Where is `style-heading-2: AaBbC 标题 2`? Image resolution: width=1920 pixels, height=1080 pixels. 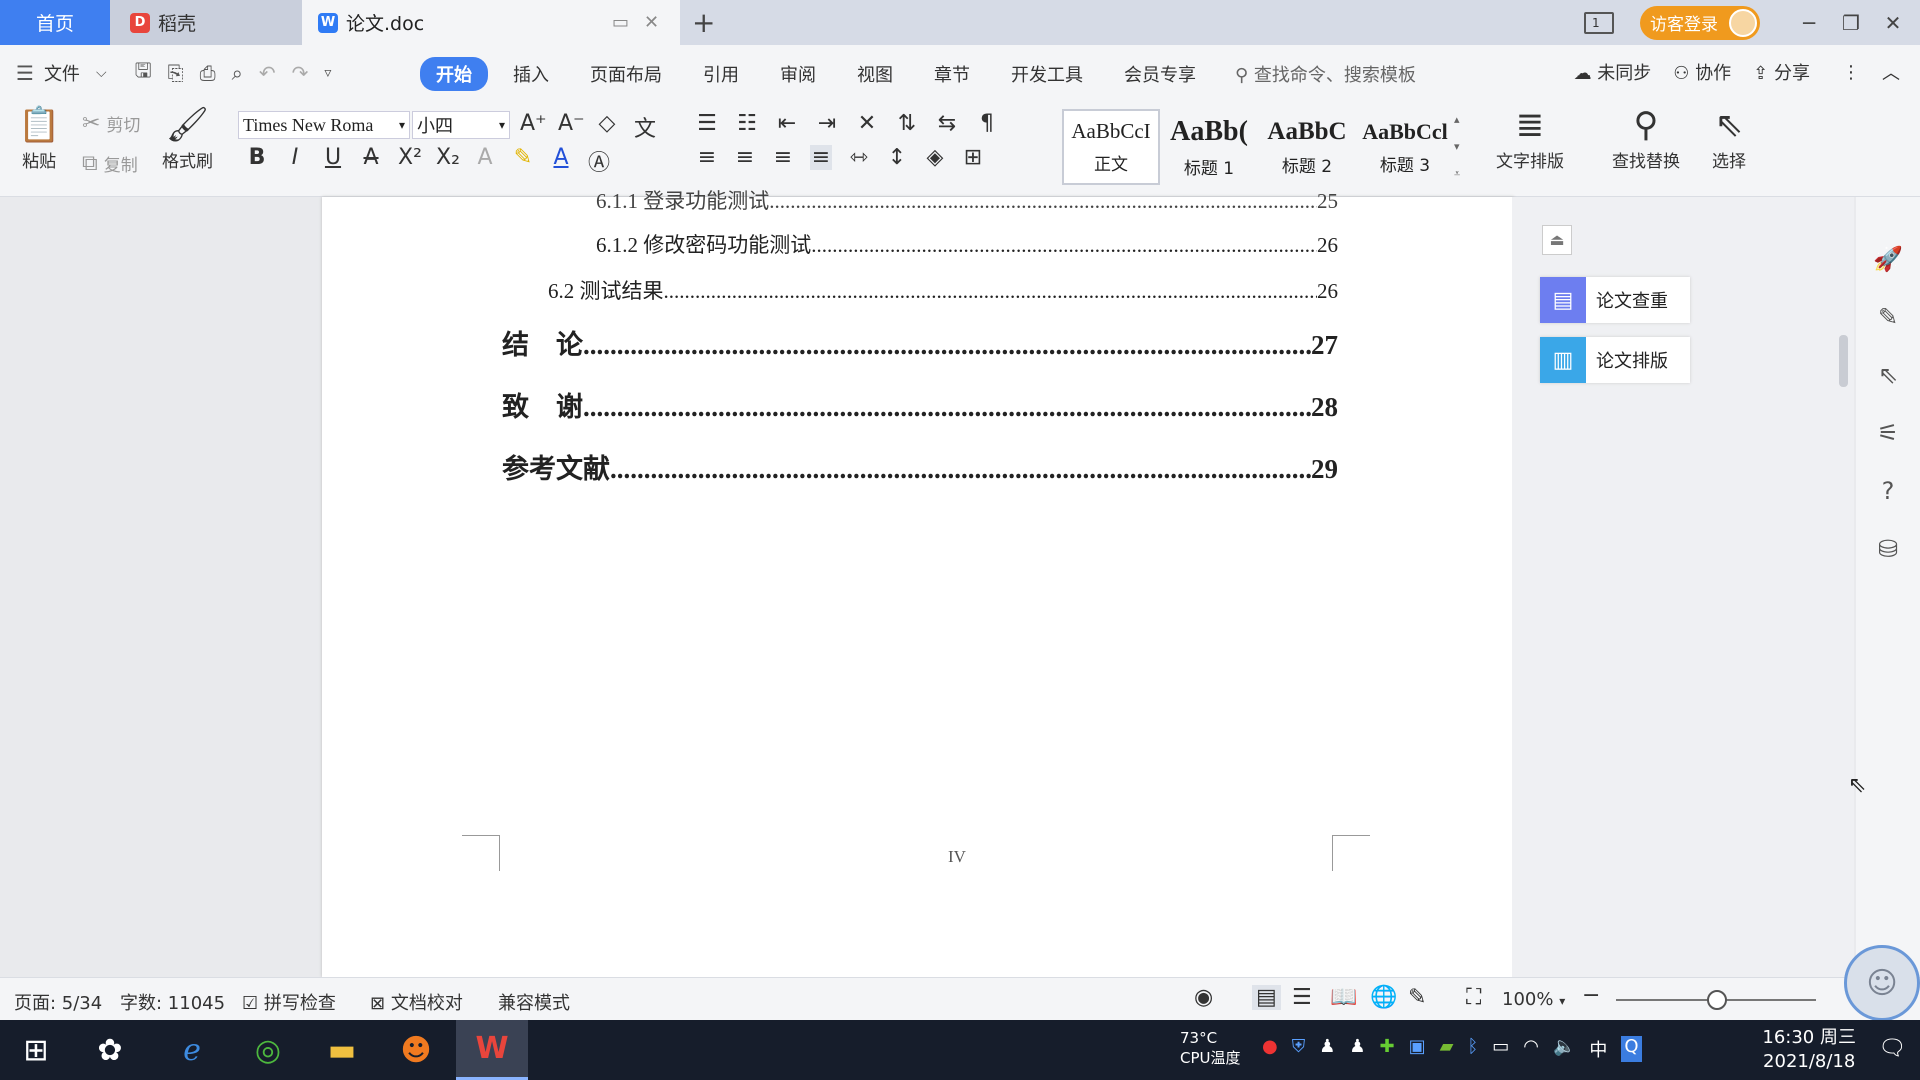
style-heading-2: AaBbC 标题 2 is located at coordinates (1307, 147).